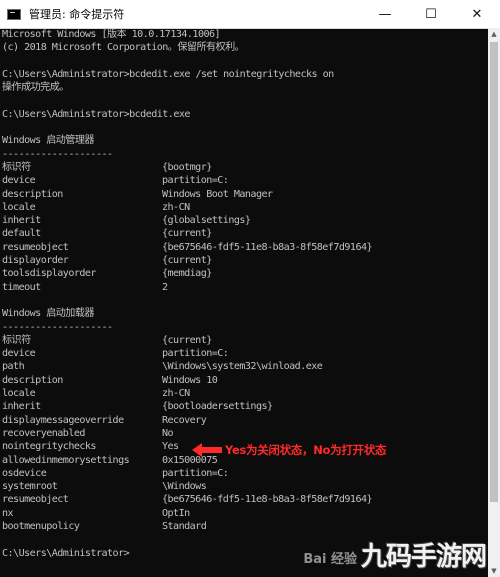 The image size is (500, 577). I want to click on vertical-scrollbar: ▲ ▼, so click(494, 302).